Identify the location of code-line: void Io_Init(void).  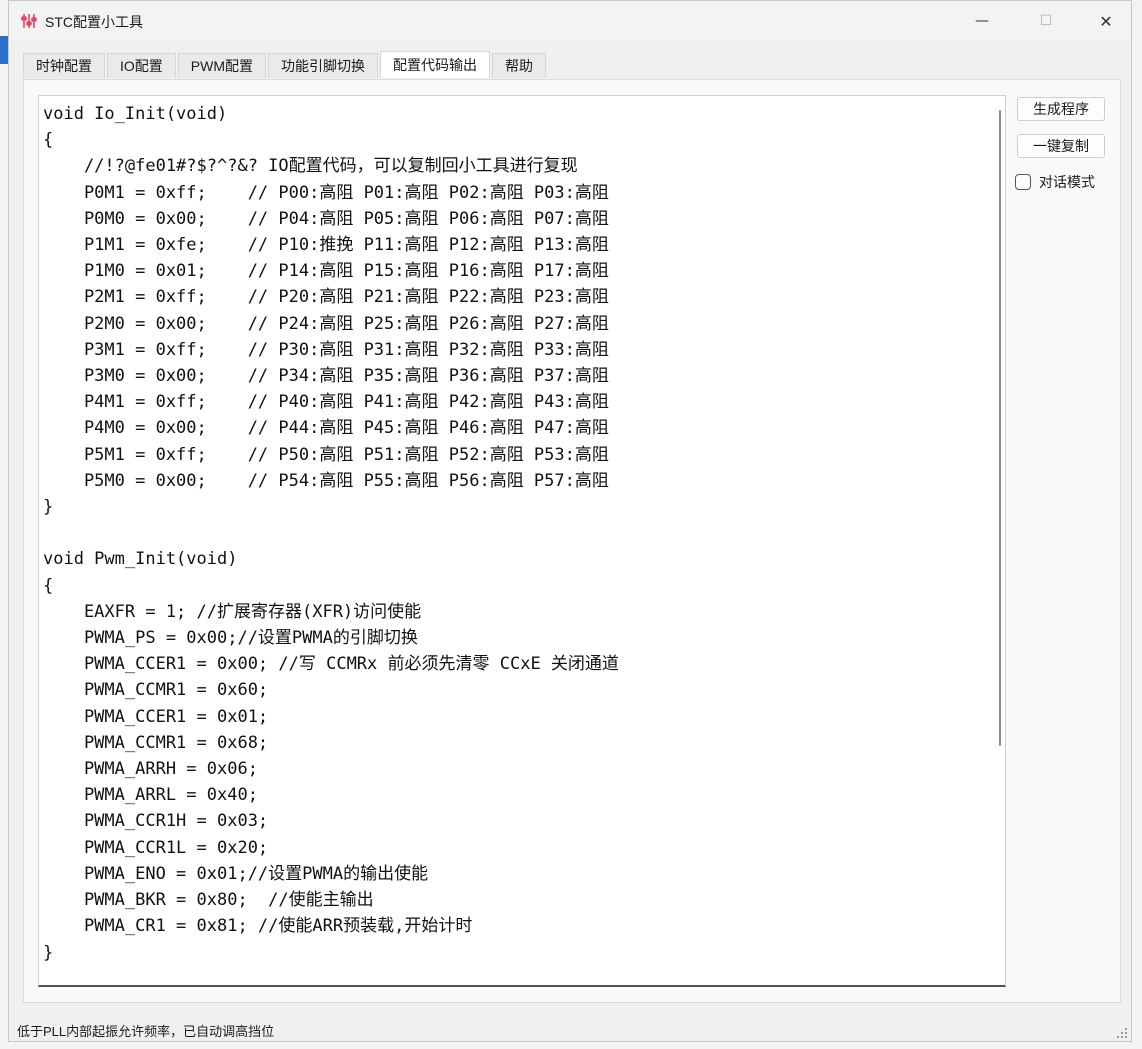
(135, 114).